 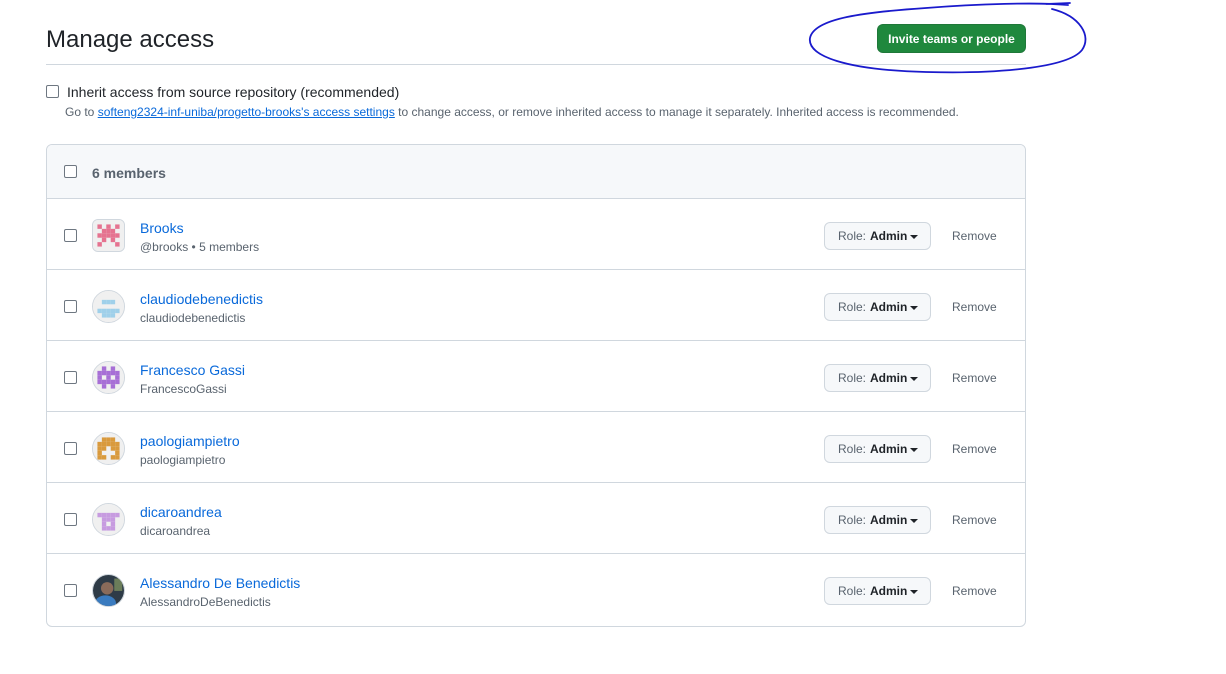 I want to click on member-name-link: Brooks, so click(x=162, y=228).